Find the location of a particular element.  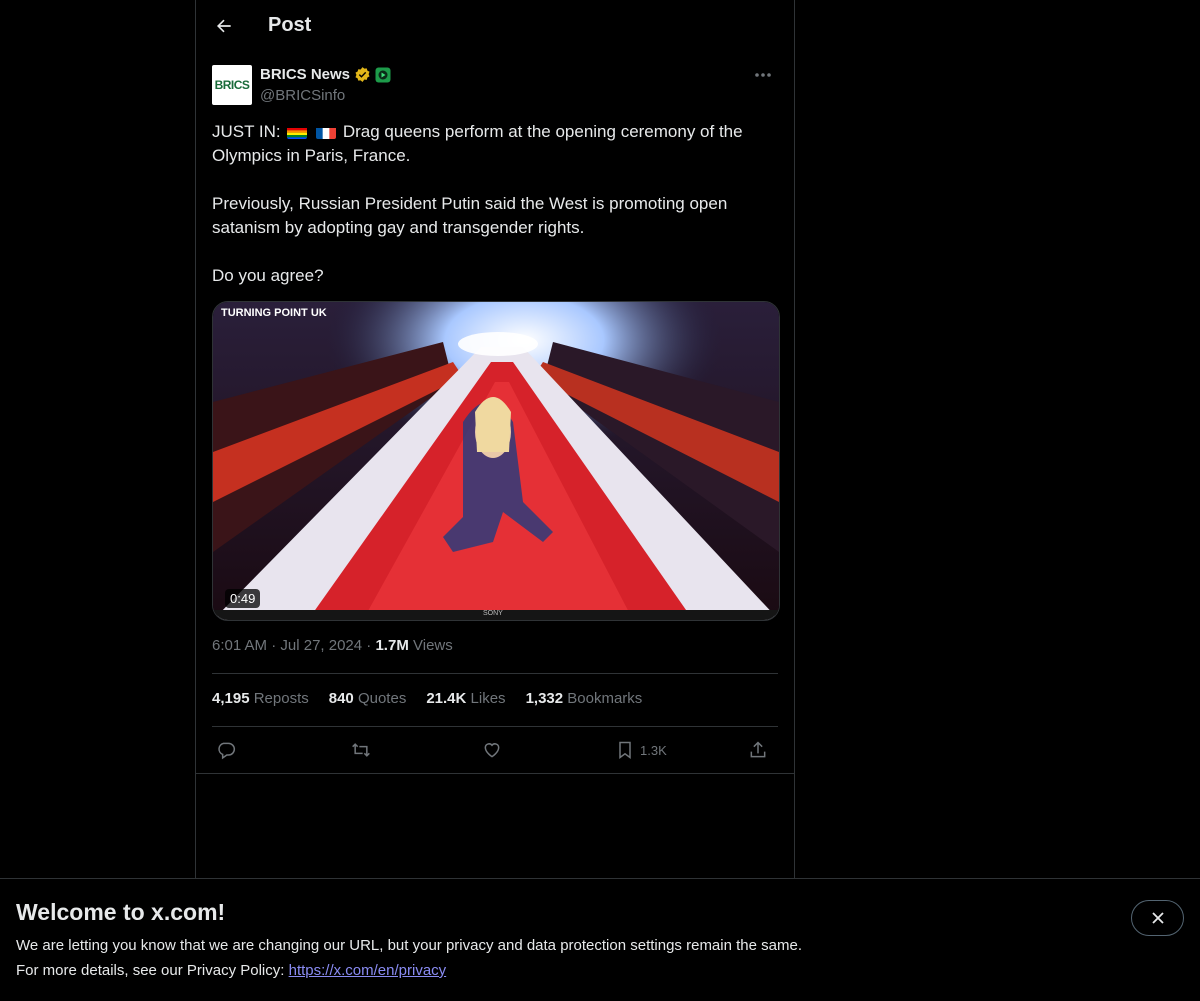

more-icon is located at coordinates (763, 75).